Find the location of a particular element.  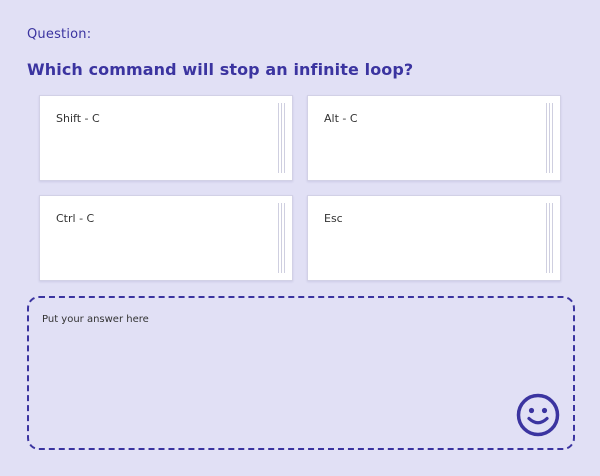

option-card-esc: Esc is located at coordinates (434, 238).